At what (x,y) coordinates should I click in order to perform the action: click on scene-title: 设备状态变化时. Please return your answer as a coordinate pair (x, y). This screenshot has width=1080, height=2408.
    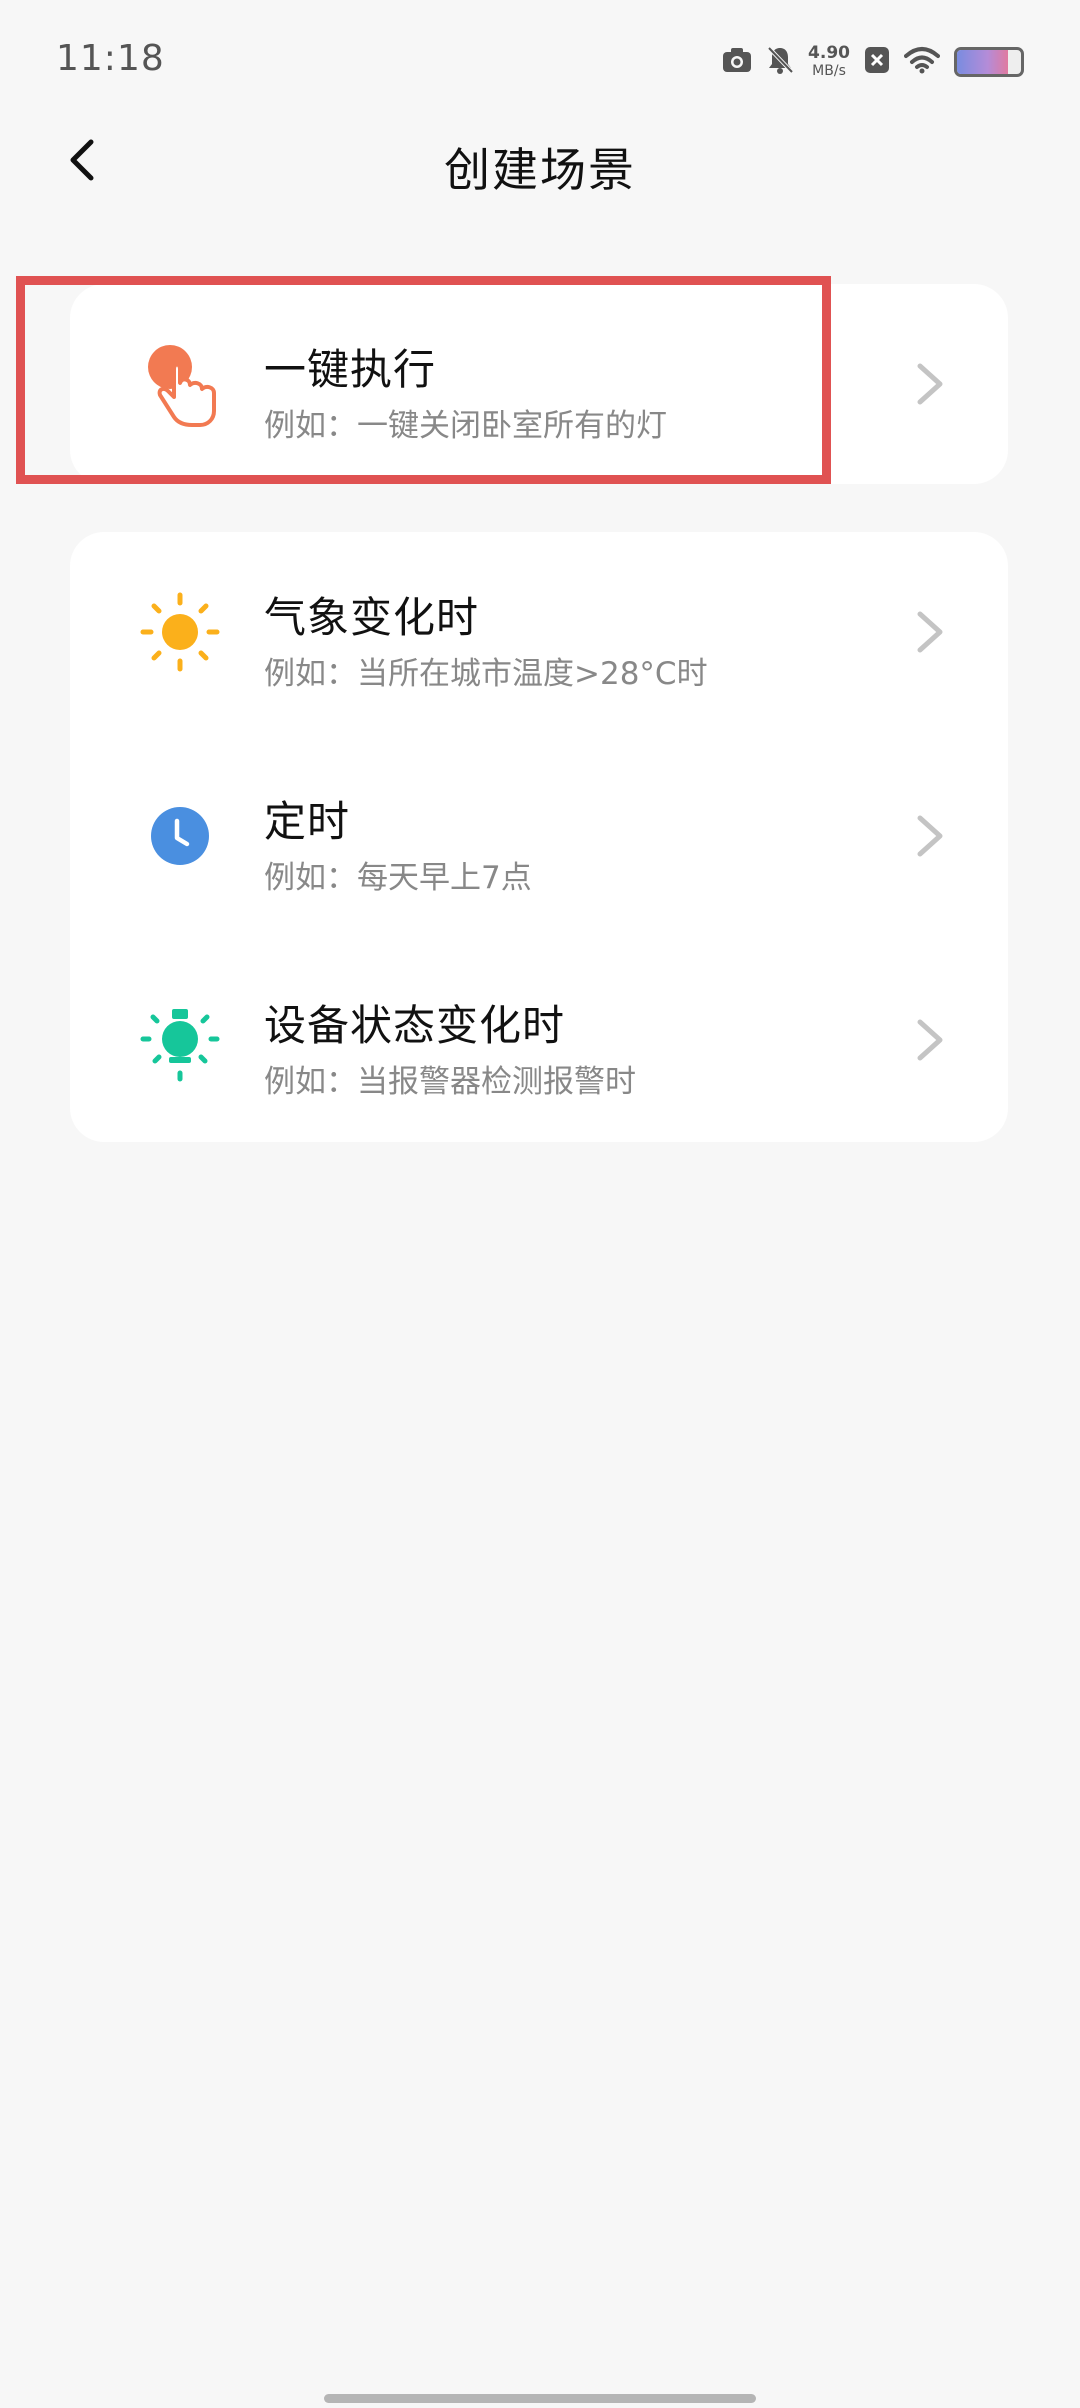
    Looking at the image, I should click on (415, 1025).